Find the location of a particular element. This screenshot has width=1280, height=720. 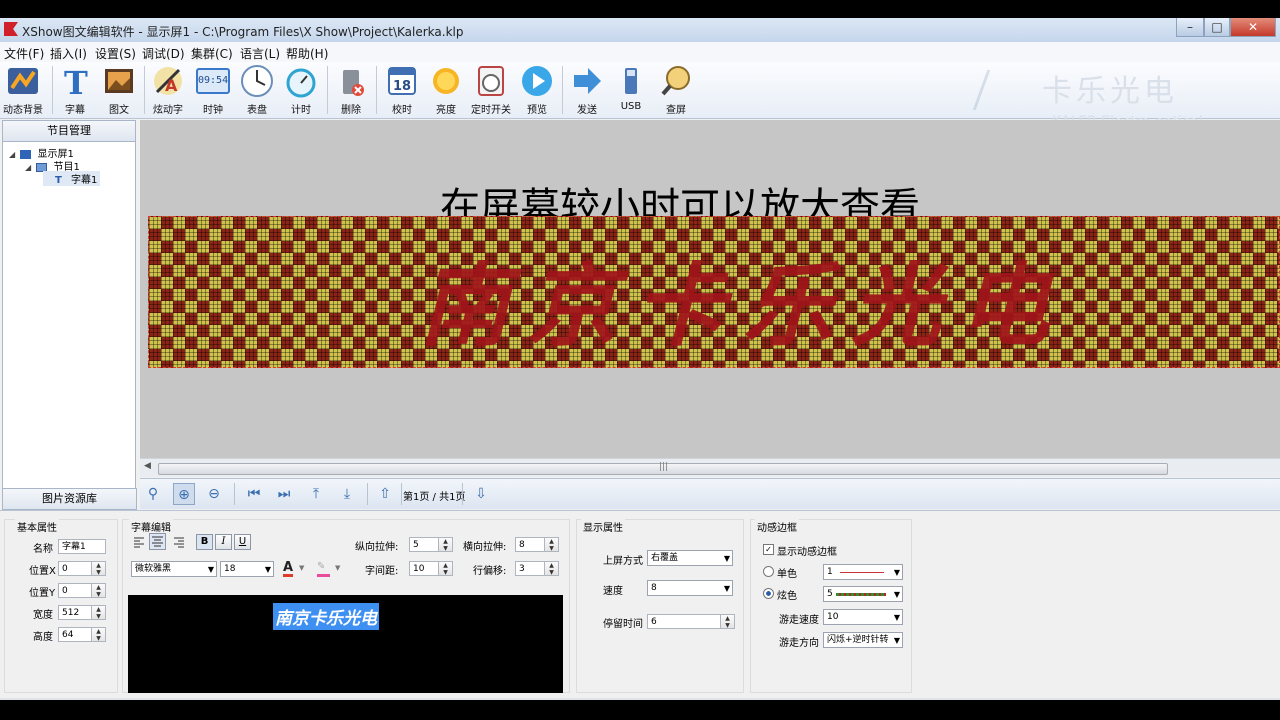

check-screen-button: 查屏 is located at coordinates (676, 90).